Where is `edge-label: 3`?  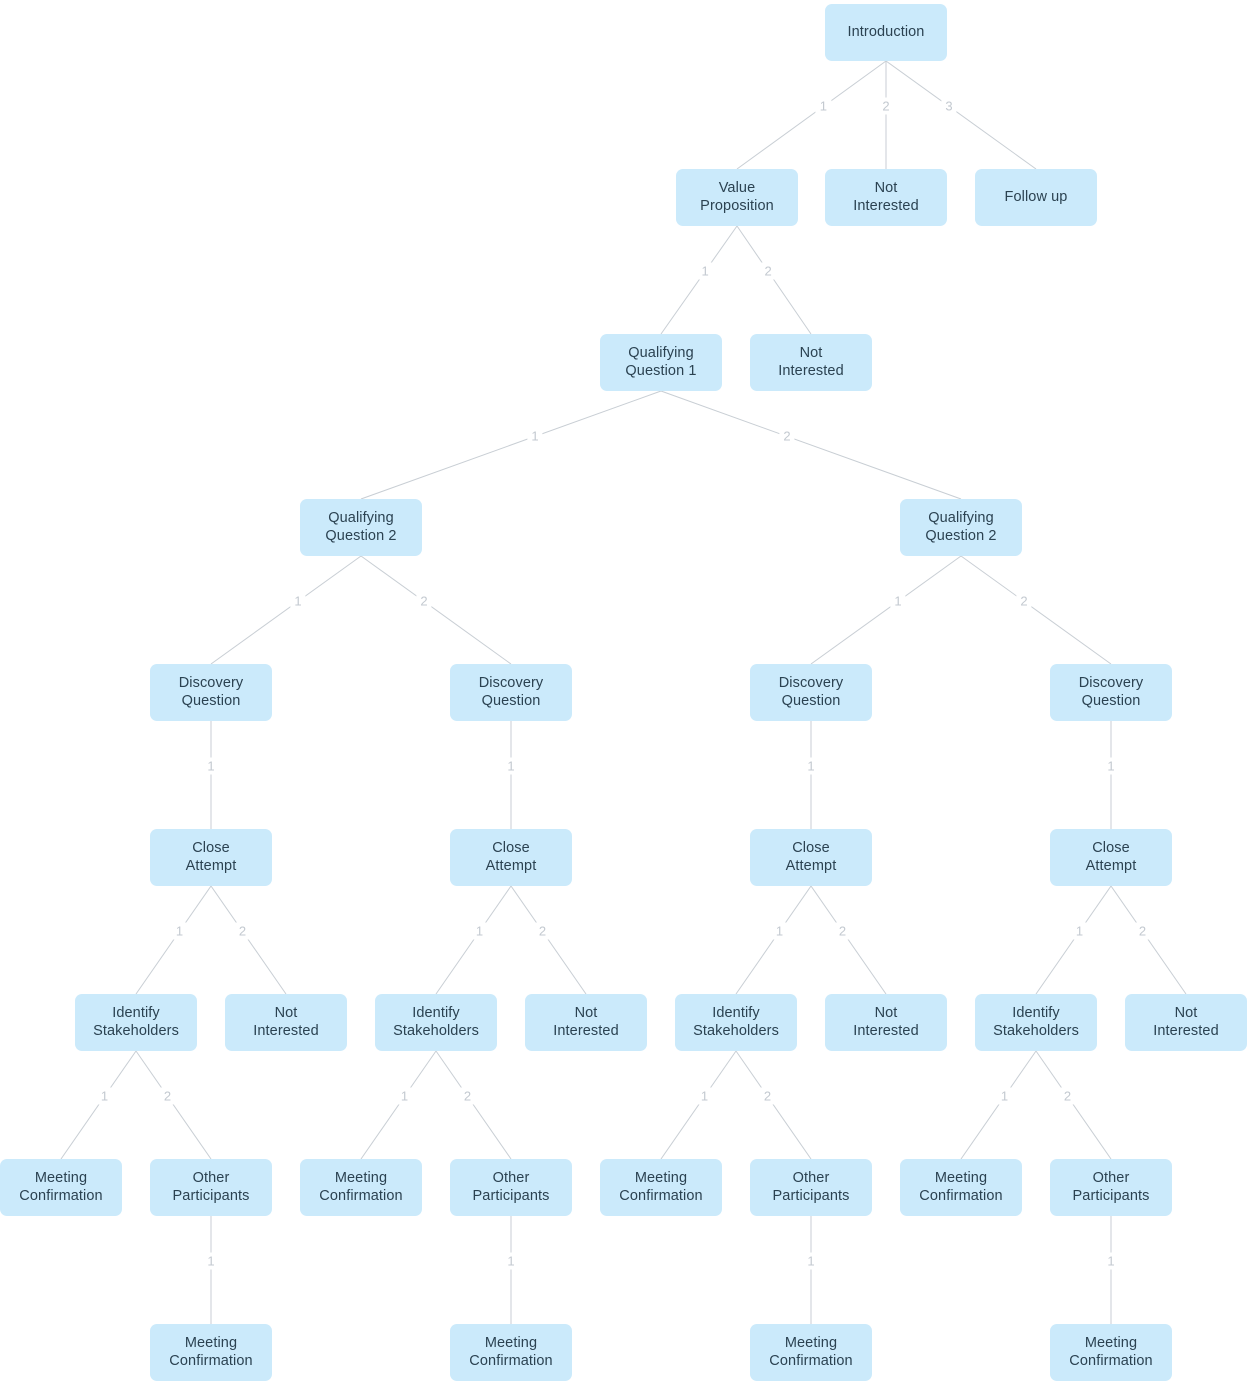
edge-label: 3 is located at coordinates (949, 106).